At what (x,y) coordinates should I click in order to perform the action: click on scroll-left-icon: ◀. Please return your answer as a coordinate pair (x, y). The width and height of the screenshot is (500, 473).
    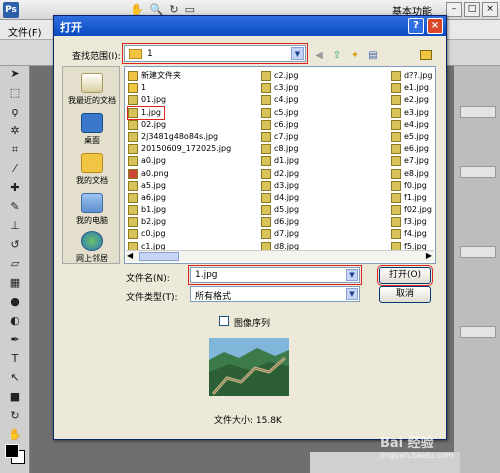
    Looking at the image, I should click on (130, 255).